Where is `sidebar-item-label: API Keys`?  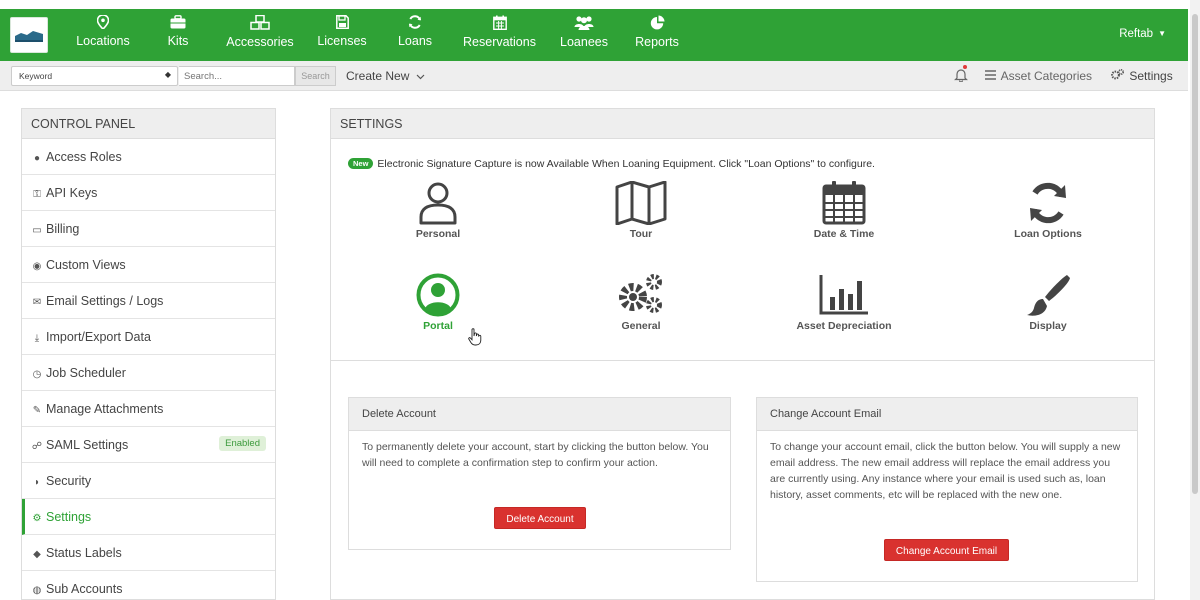
sidebar-item-label: API Keys is located at coordinates (72, 193).